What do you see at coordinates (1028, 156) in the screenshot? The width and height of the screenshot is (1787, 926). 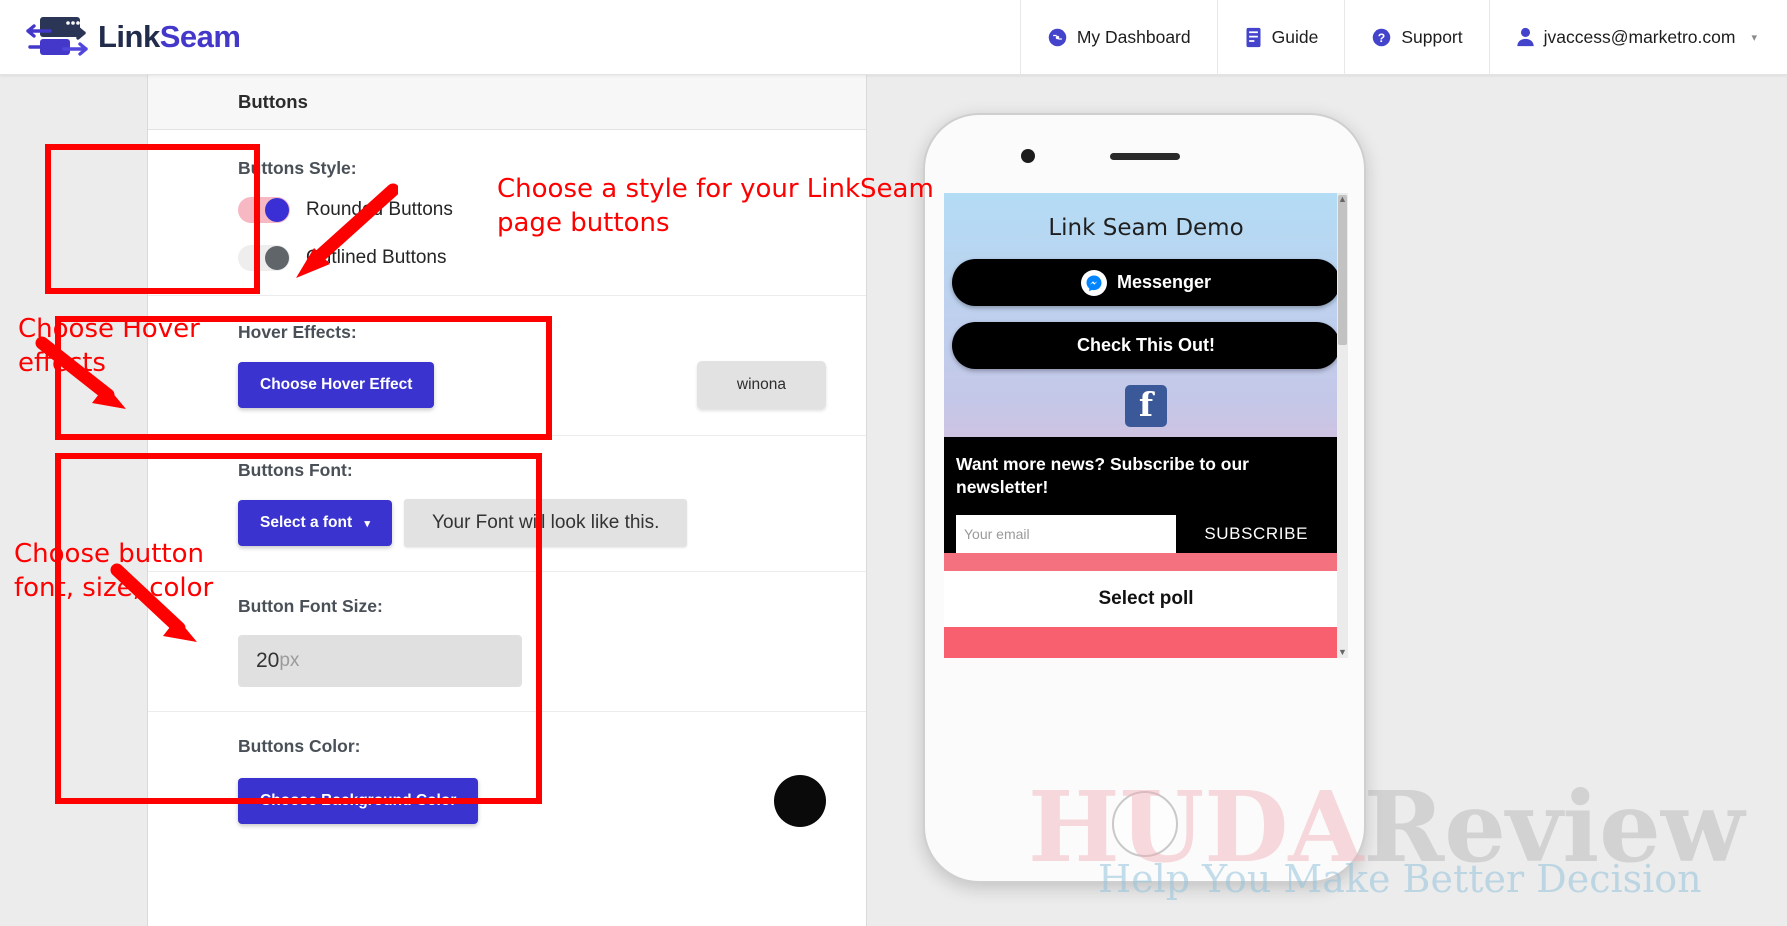 I see `phone-camera-icon` at bounding box center [1028, 156].